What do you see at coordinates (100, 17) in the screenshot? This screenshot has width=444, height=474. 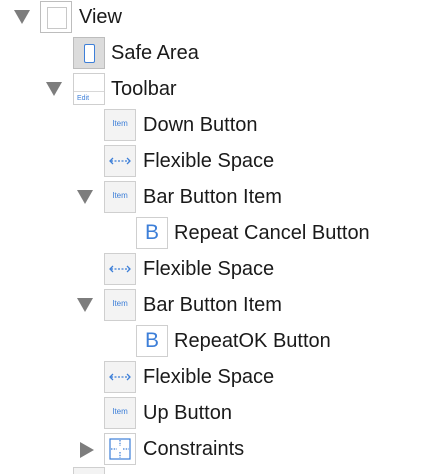 I see `outline-label-view: View` at bounding box center [100, 17].